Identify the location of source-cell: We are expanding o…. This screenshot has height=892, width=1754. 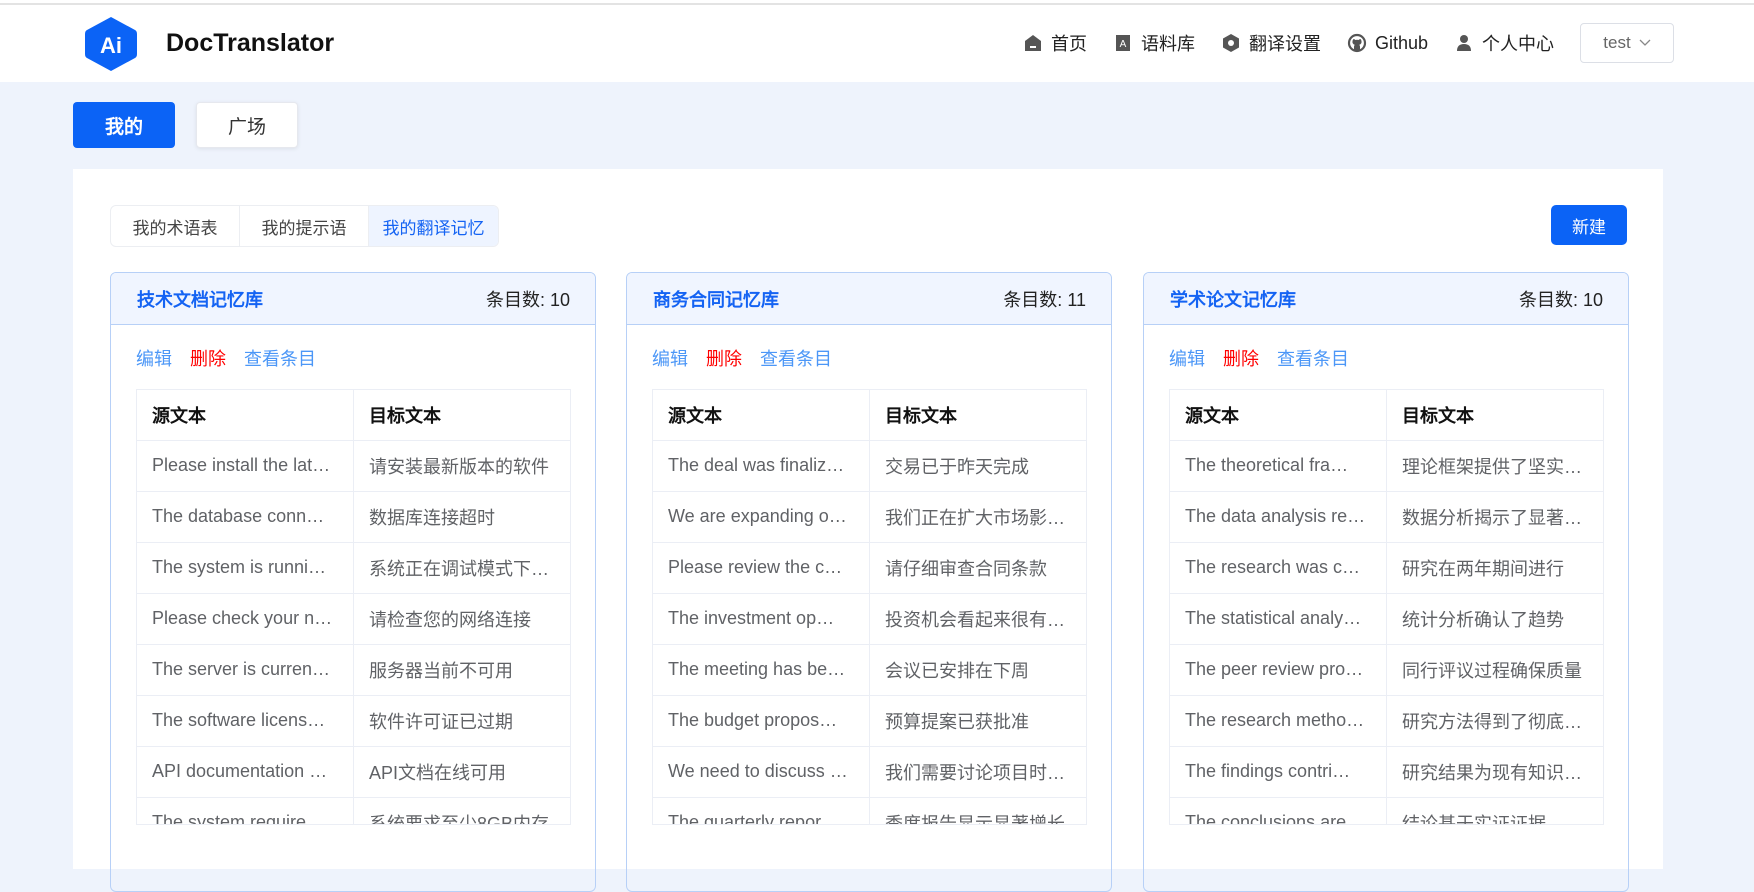
(761, 517).